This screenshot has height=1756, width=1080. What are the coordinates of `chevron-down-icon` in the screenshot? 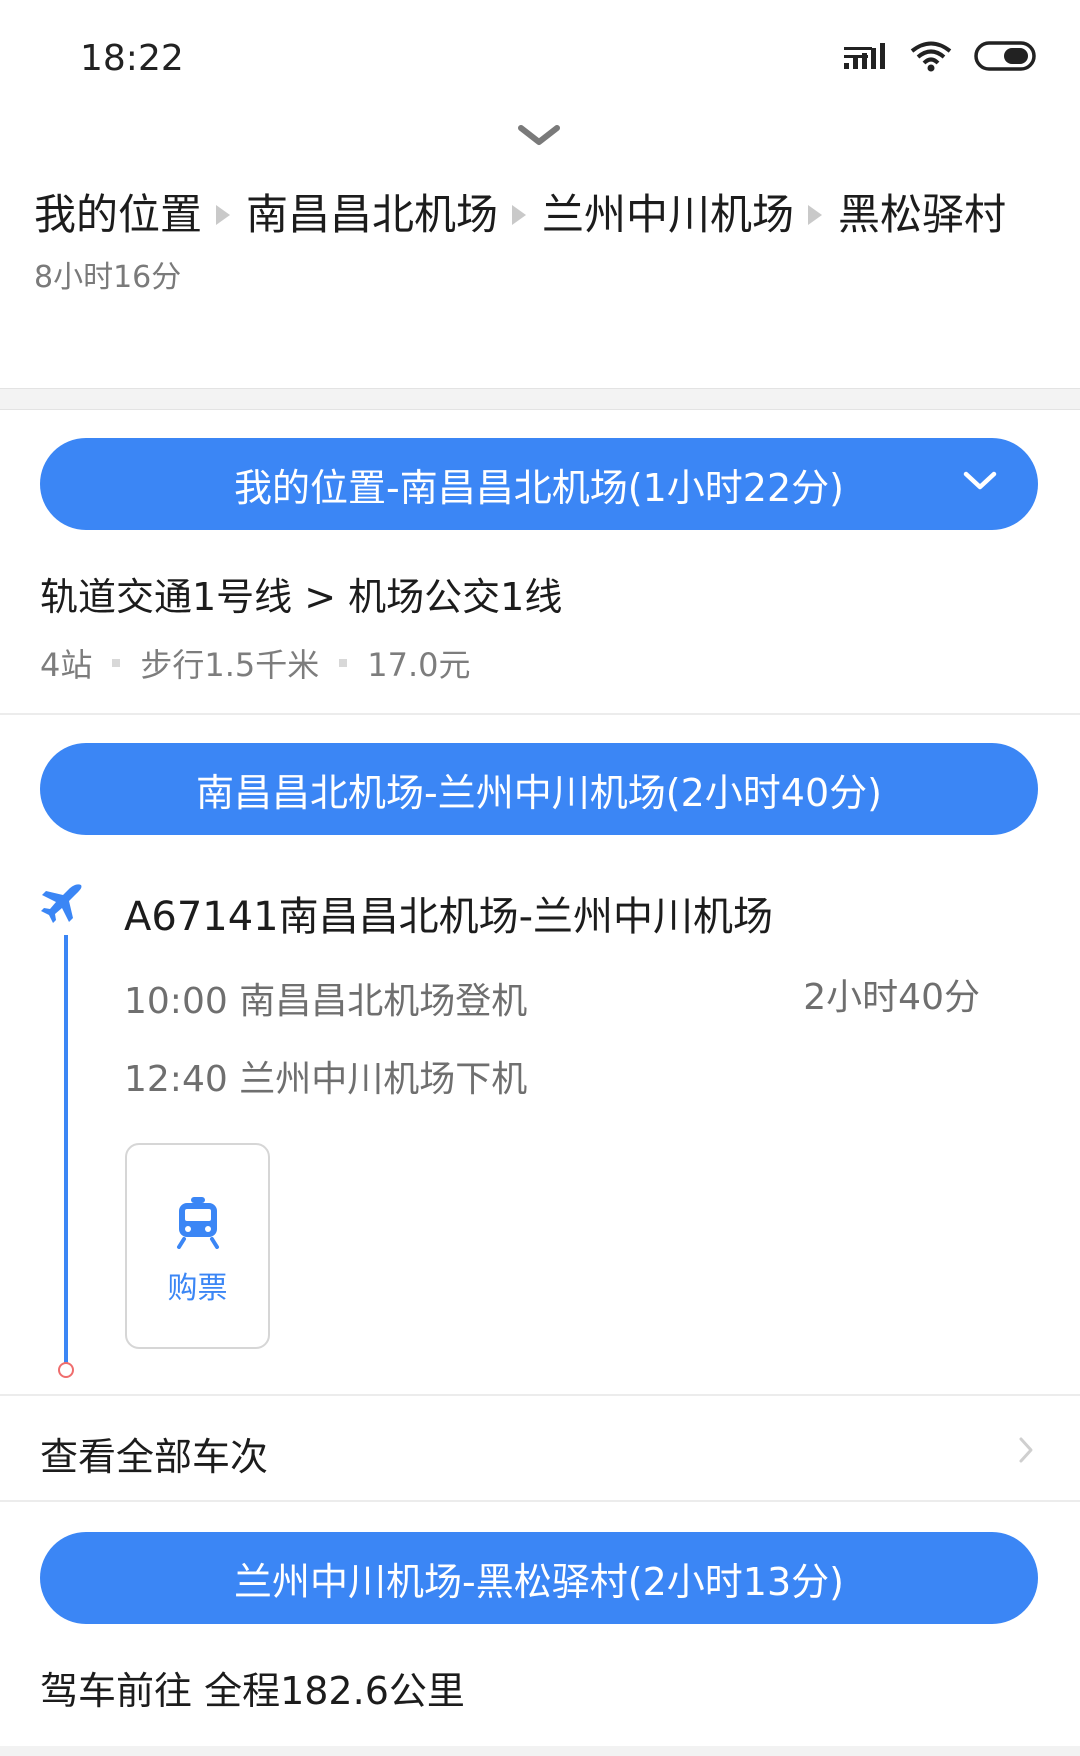 It's located at (980, 480).